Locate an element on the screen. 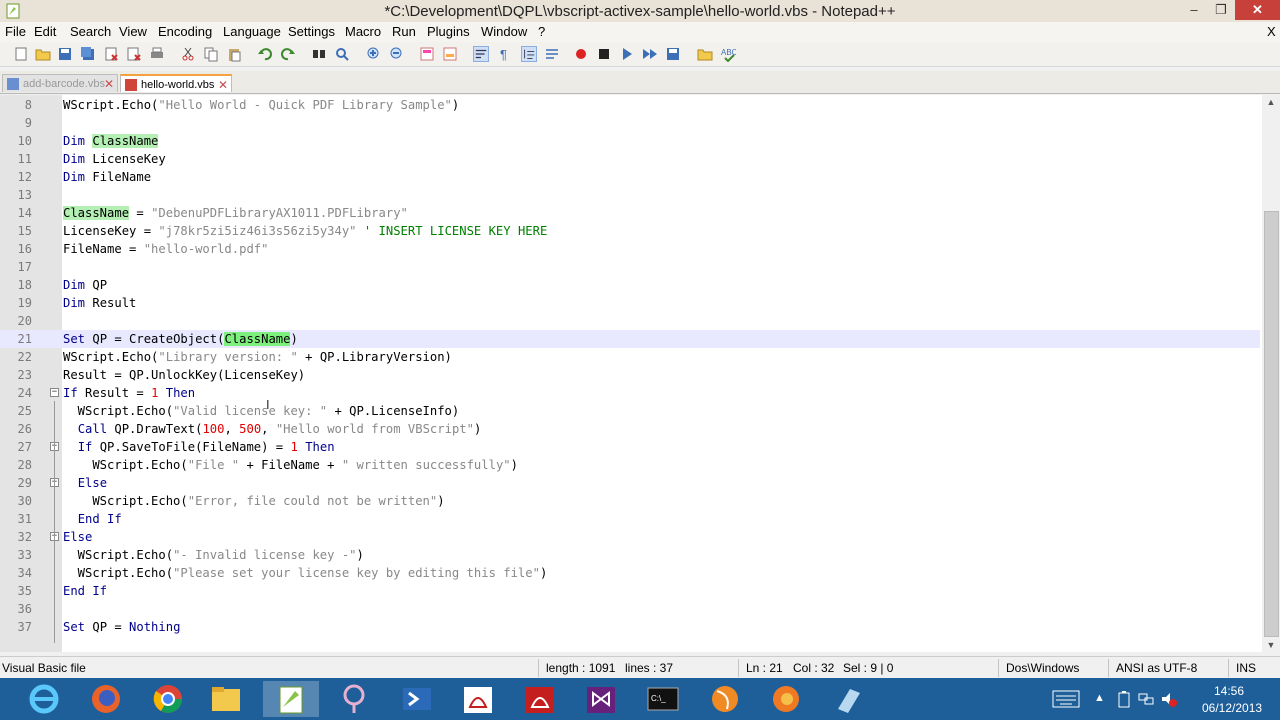  paste-icon is located at coordinates (234, 54).